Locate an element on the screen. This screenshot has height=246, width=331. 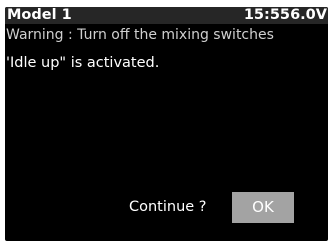
ok-button: OK is located at coordinates (263, 207).